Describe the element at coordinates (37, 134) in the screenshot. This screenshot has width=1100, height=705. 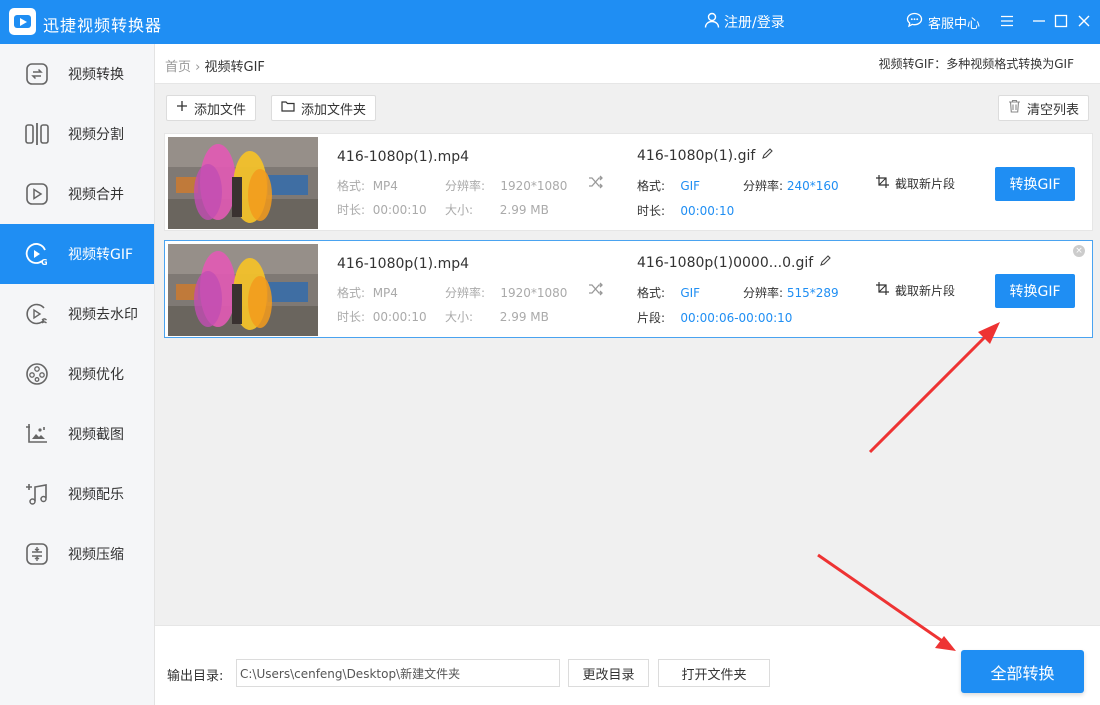
I see `split-icon` at that location.